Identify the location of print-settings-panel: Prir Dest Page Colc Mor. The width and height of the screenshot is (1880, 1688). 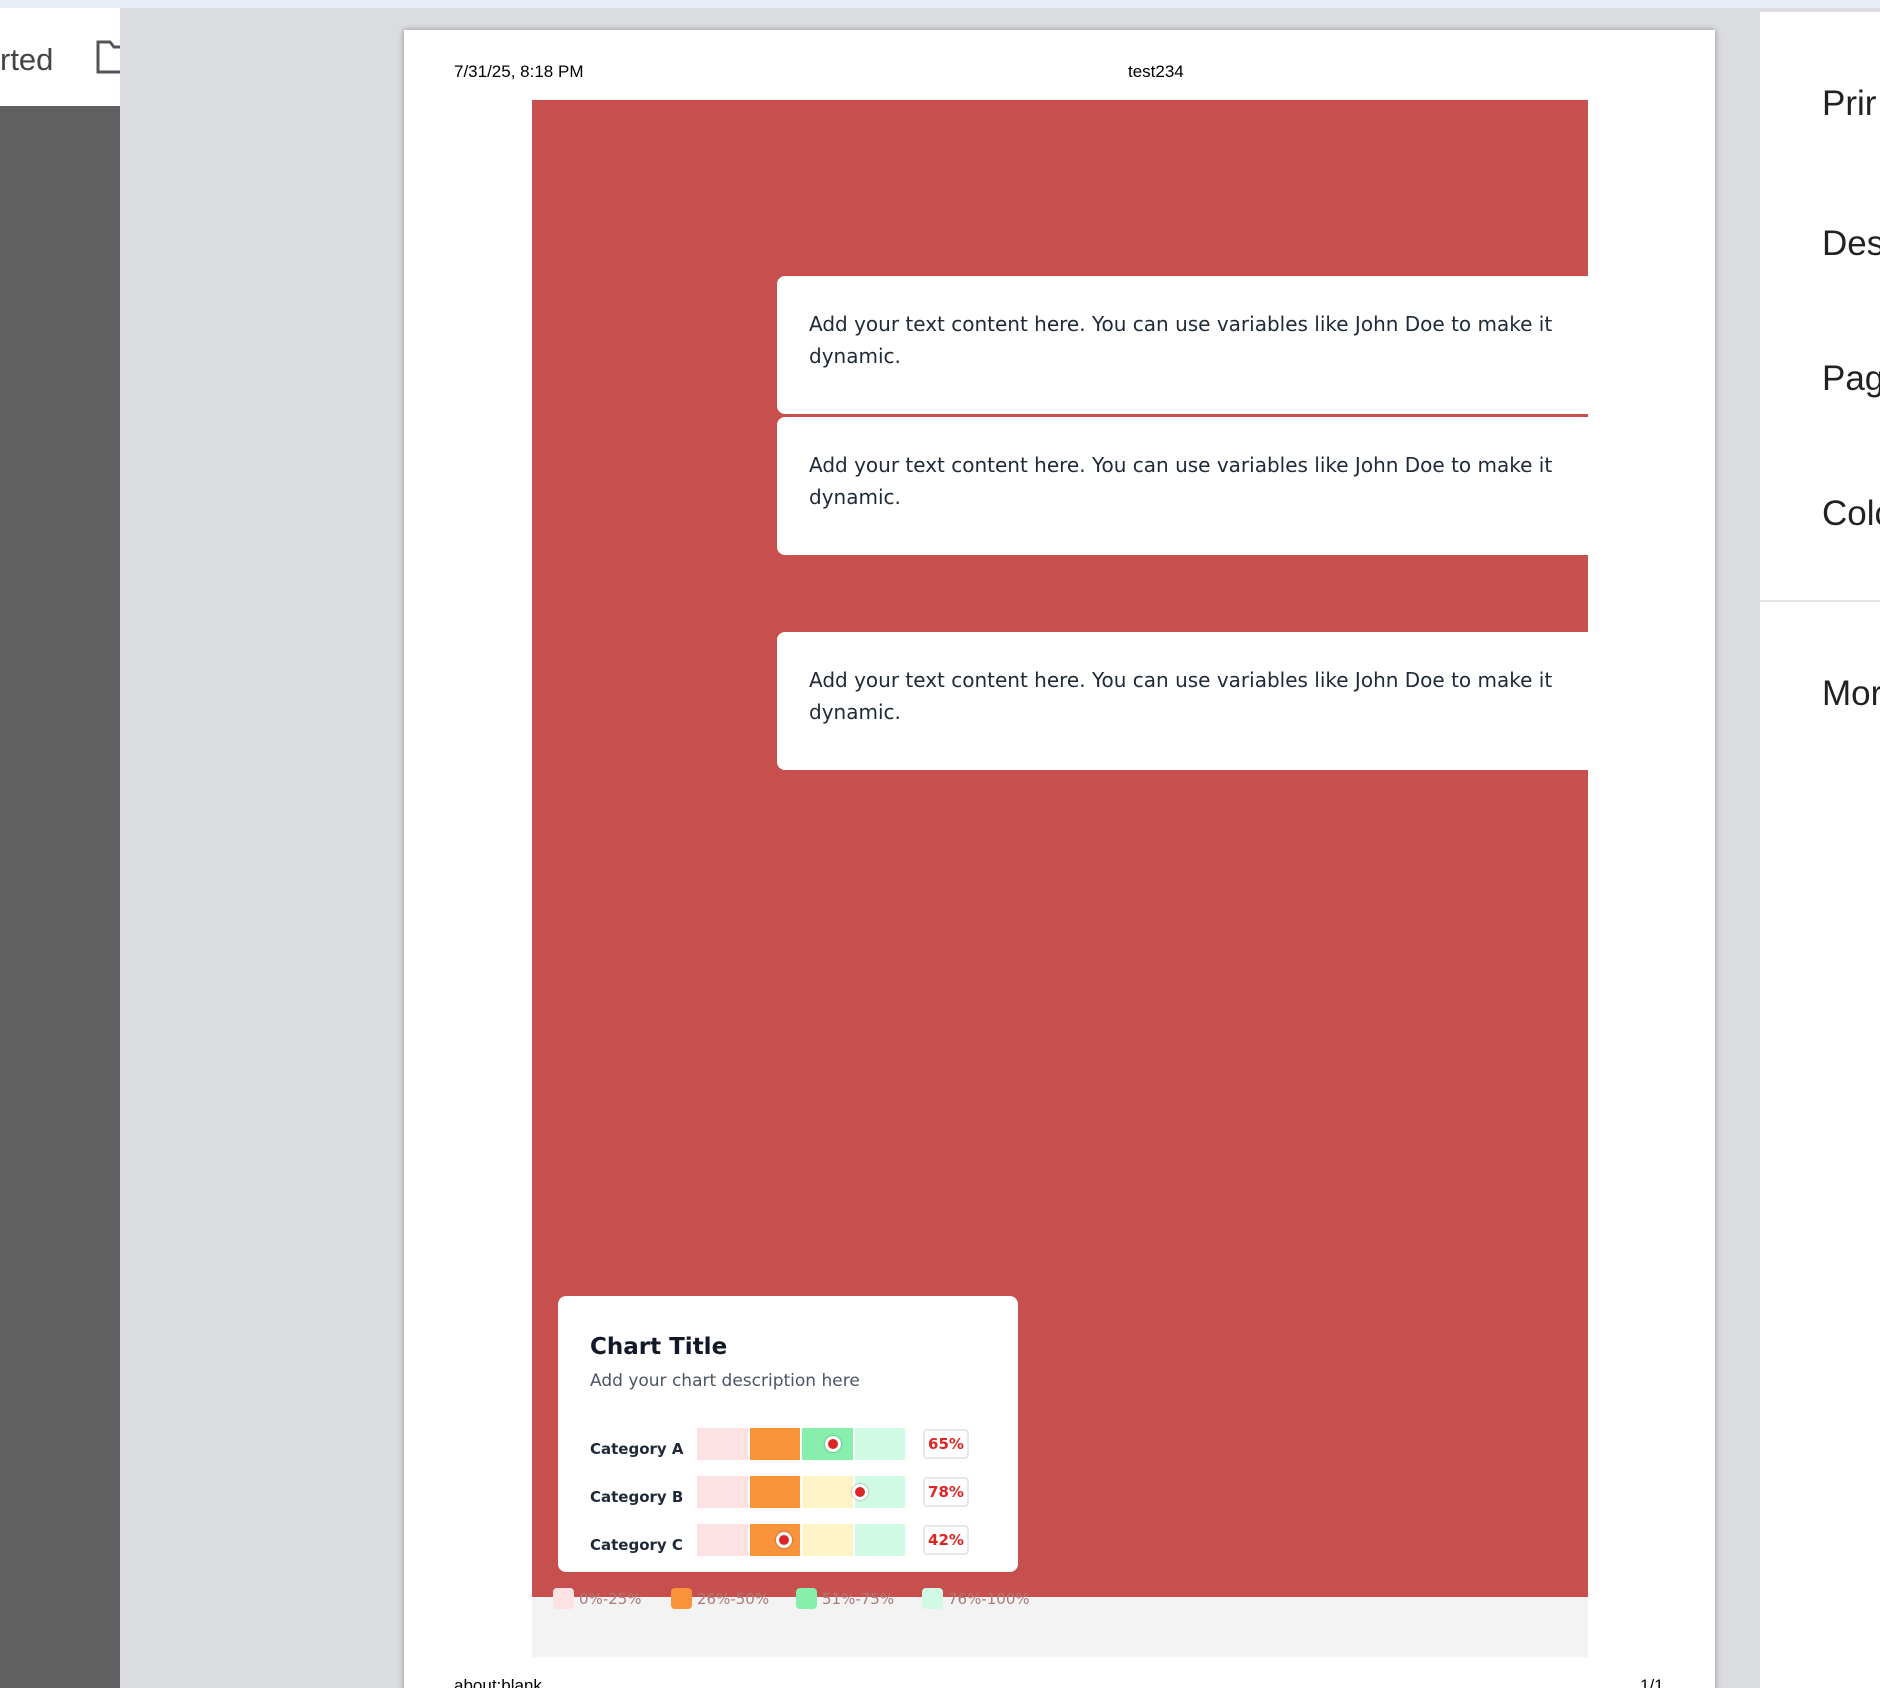
(1820, 850).